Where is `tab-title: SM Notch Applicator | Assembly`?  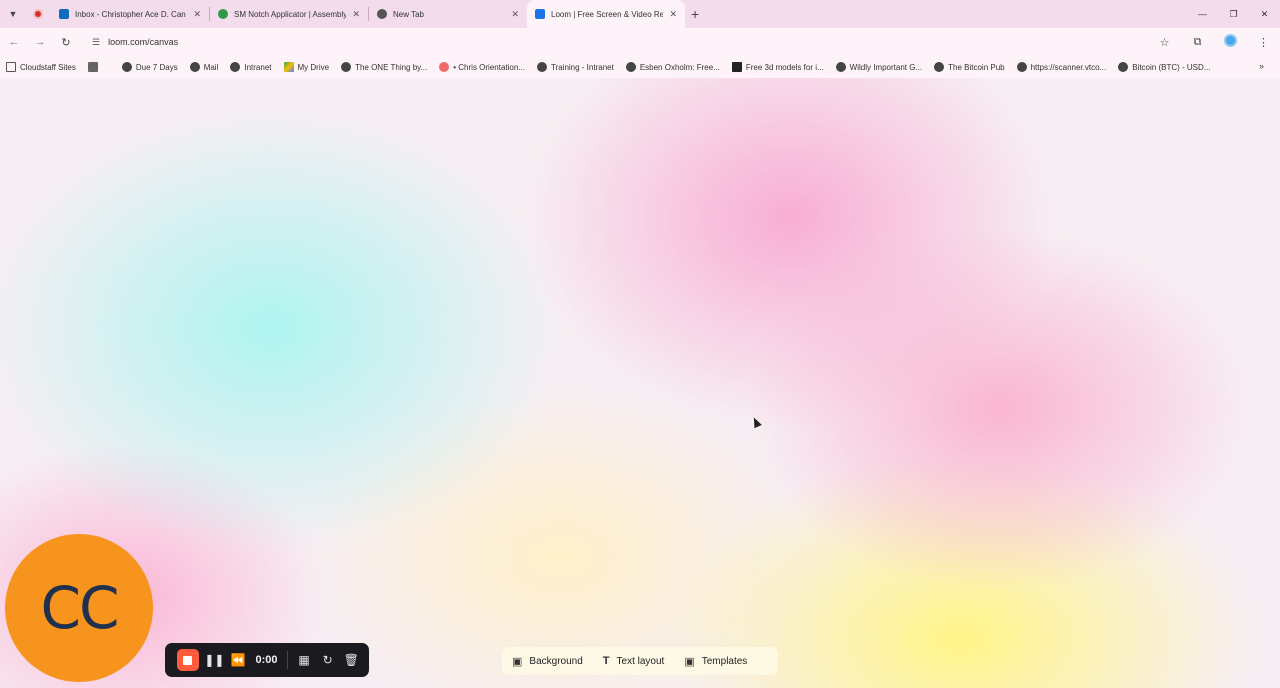
tab-title: SM Notch Applicator | Assembly is located at coordinates (290, 14).